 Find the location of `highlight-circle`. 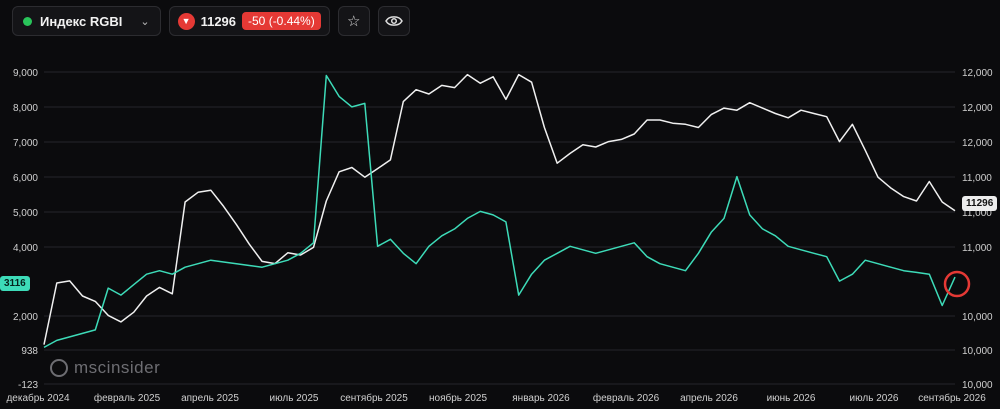

highlight-circle is located at coordinates (957, 284).